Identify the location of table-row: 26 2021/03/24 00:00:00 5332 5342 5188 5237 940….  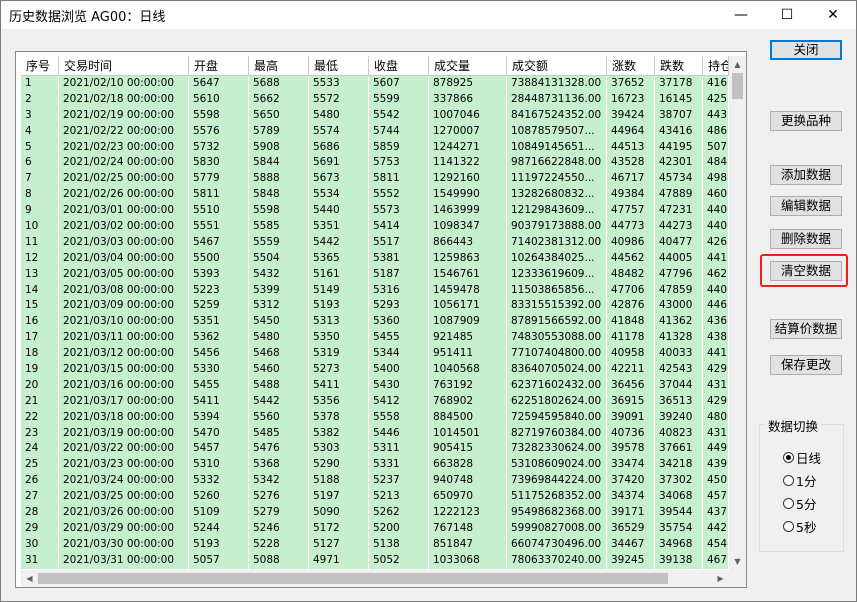
(375, 481).